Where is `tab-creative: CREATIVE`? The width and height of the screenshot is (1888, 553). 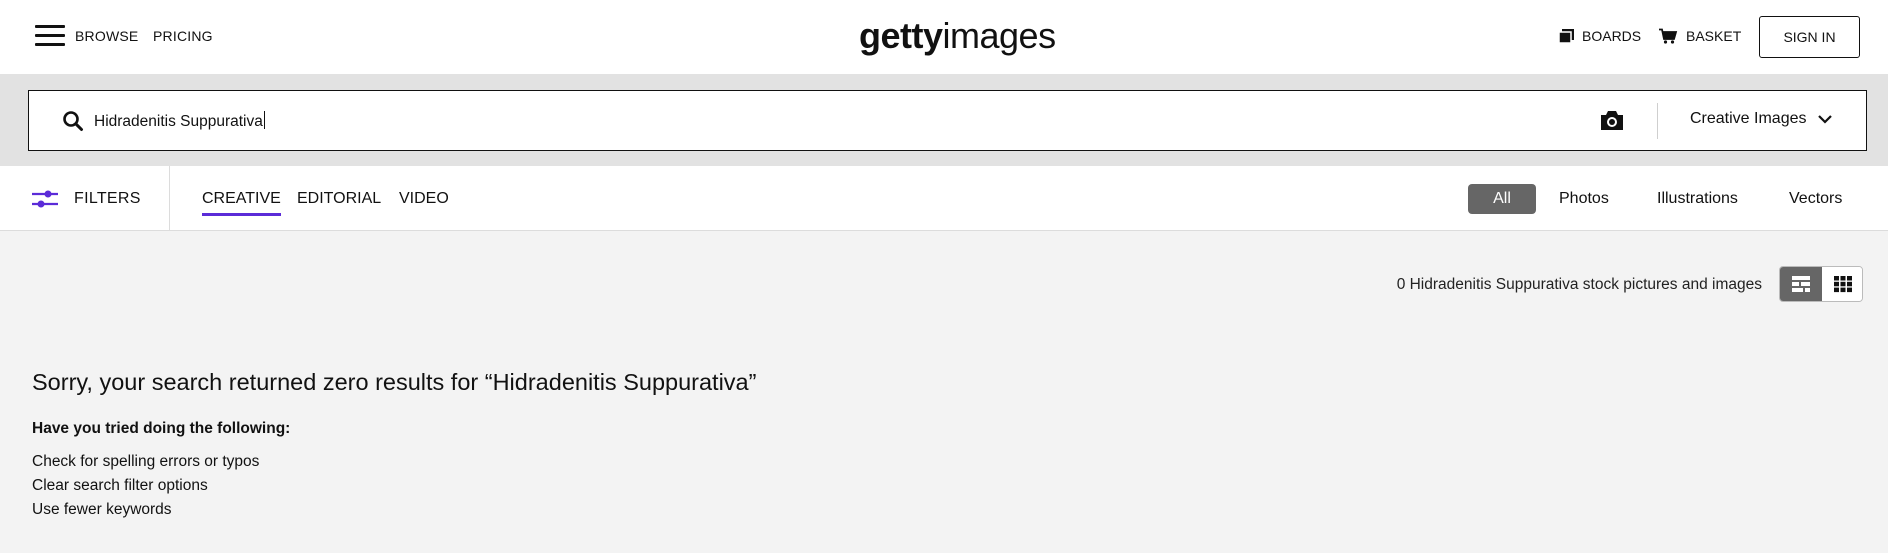 tab-creative: CREATIVE is located at coordinates (241, 203).